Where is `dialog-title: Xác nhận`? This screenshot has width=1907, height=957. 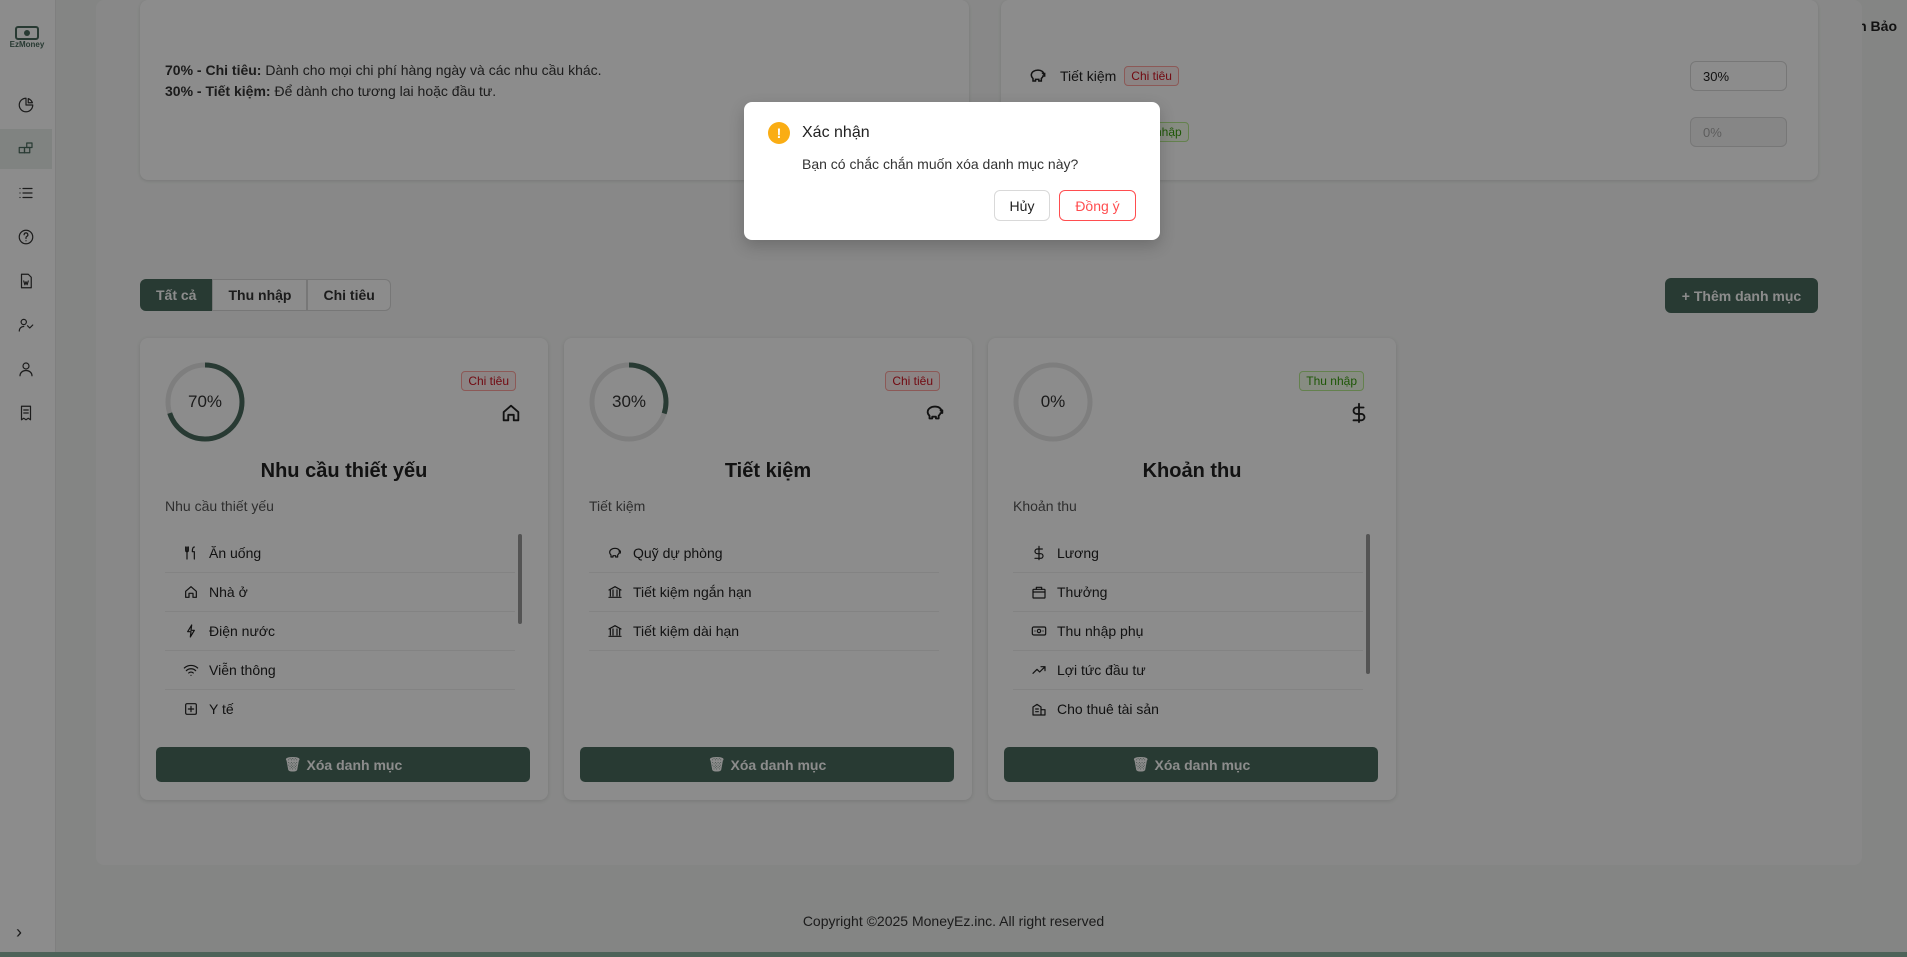
dialog-title: Xác nhận is located at coordinates (836, 132).